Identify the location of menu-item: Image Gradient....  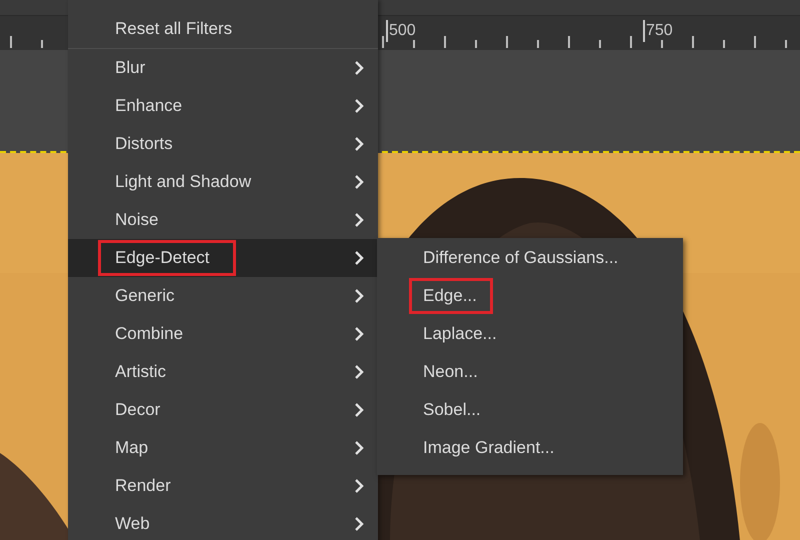
(530, 448).